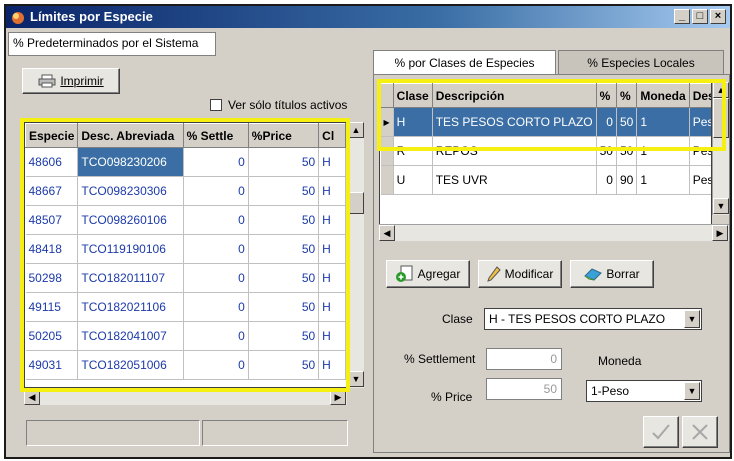 The image size is (734, 461). Describe the element at coordinates (130, 162) in the screenshot. I see `cell-desc: TCO098230206` at that location.